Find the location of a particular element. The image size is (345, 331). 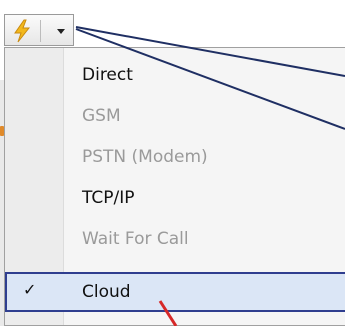

connection-split-button is located at coordinates (39, 30).